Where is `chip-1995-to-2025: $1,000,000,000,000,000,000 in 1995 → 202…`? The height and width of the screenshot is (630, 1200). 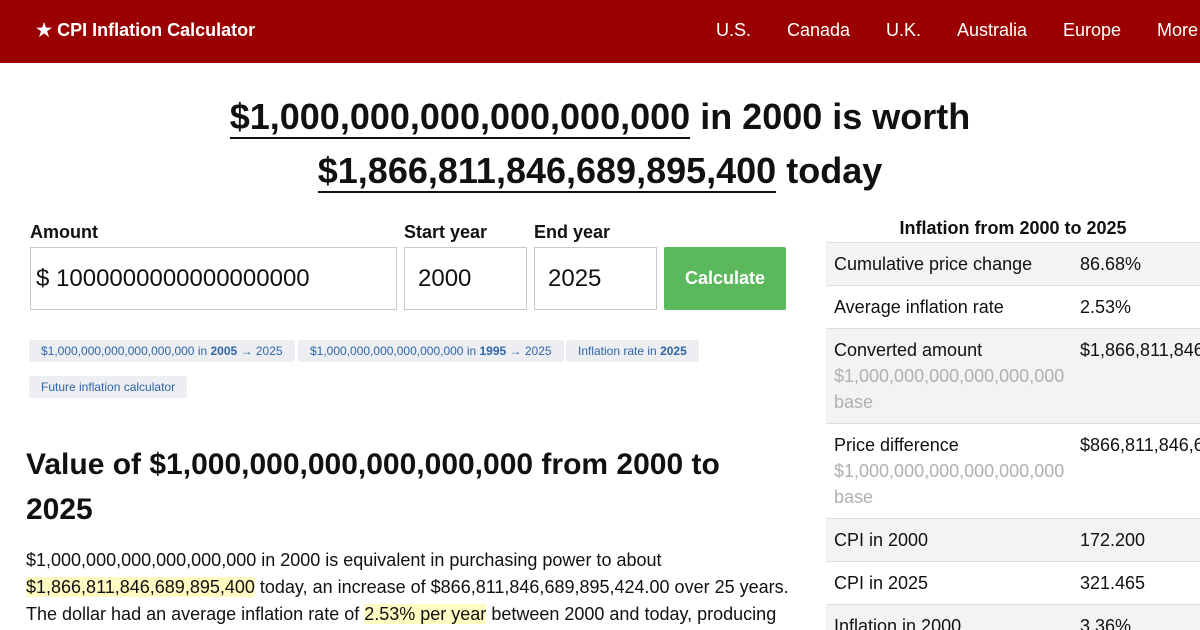 chip-1995-to-2025: $1,000,000,000,000,000,000 in 1995 → 202… is located at coordinates (431, 351).